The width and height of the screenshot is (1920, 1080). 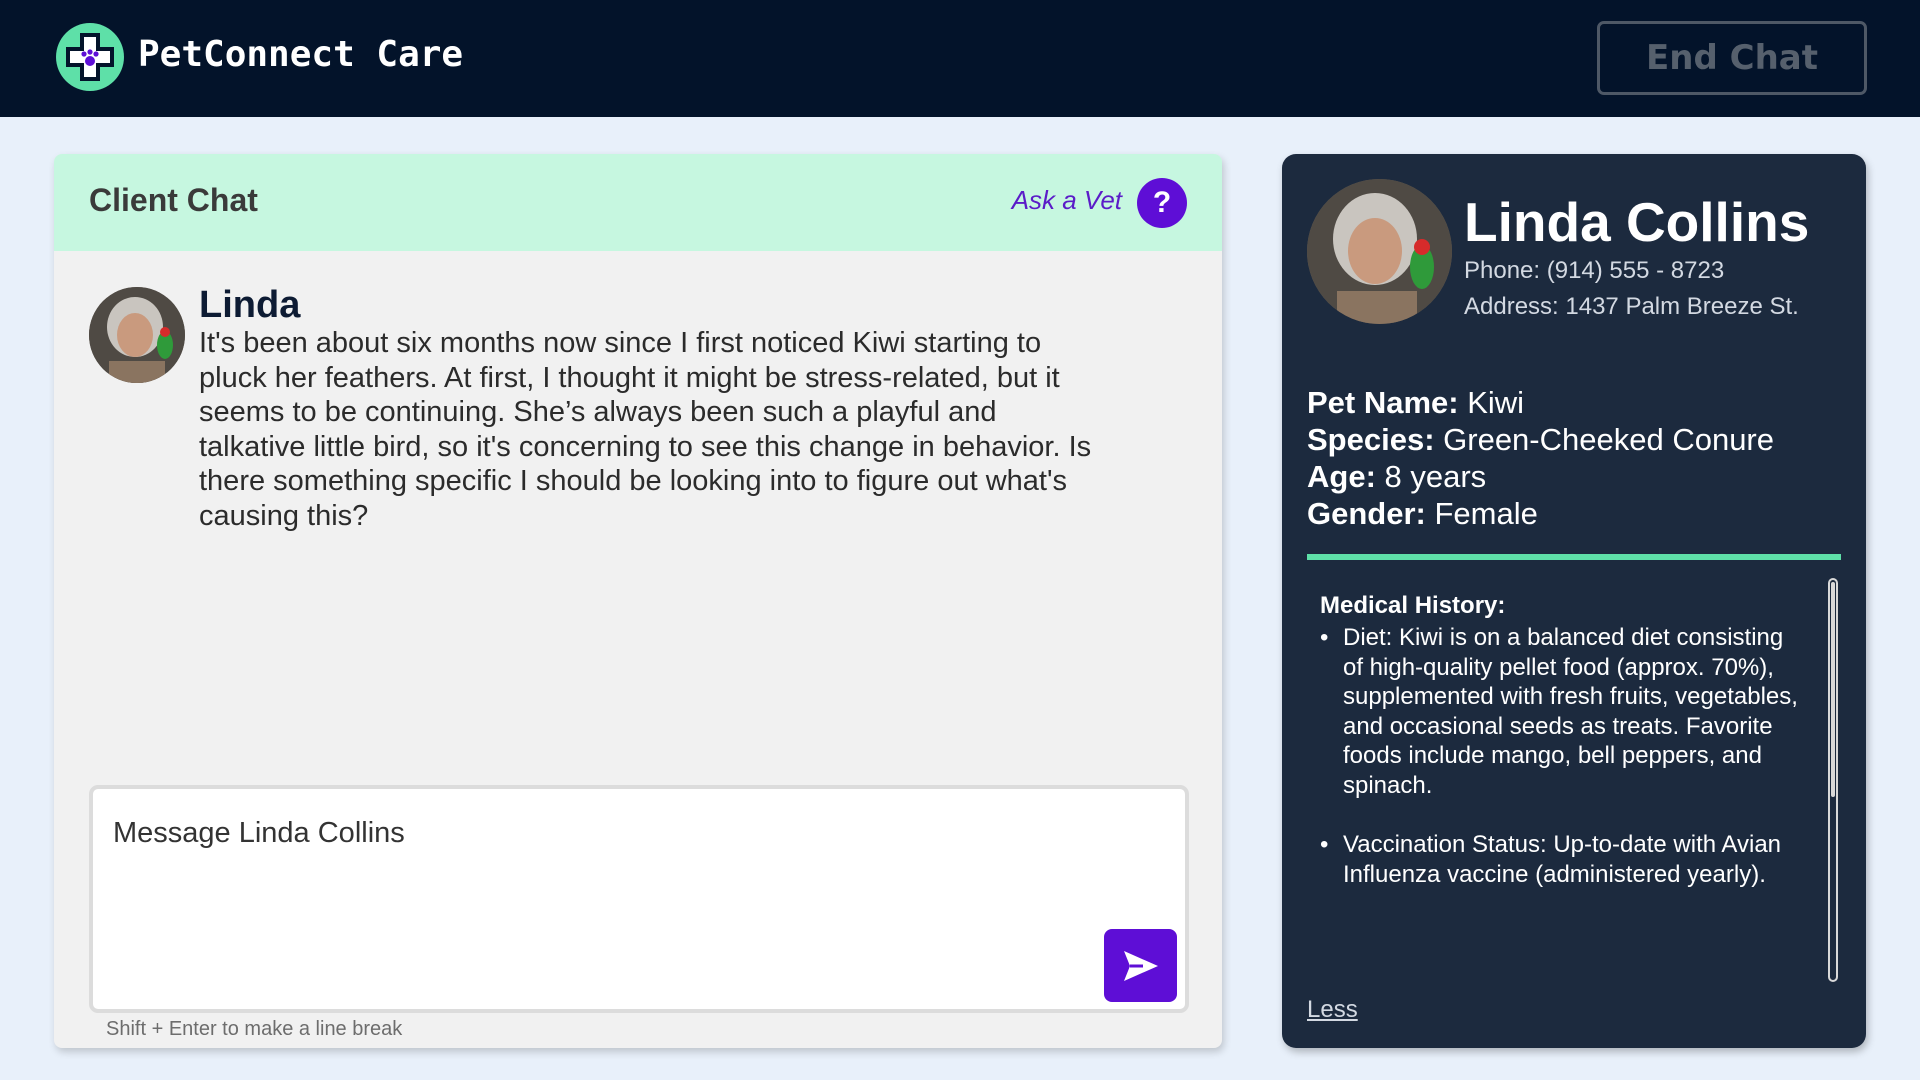 What do you see at coordinates (137, 335) in the screenshot?
I see `avatar` at bounding box center [137, 335].